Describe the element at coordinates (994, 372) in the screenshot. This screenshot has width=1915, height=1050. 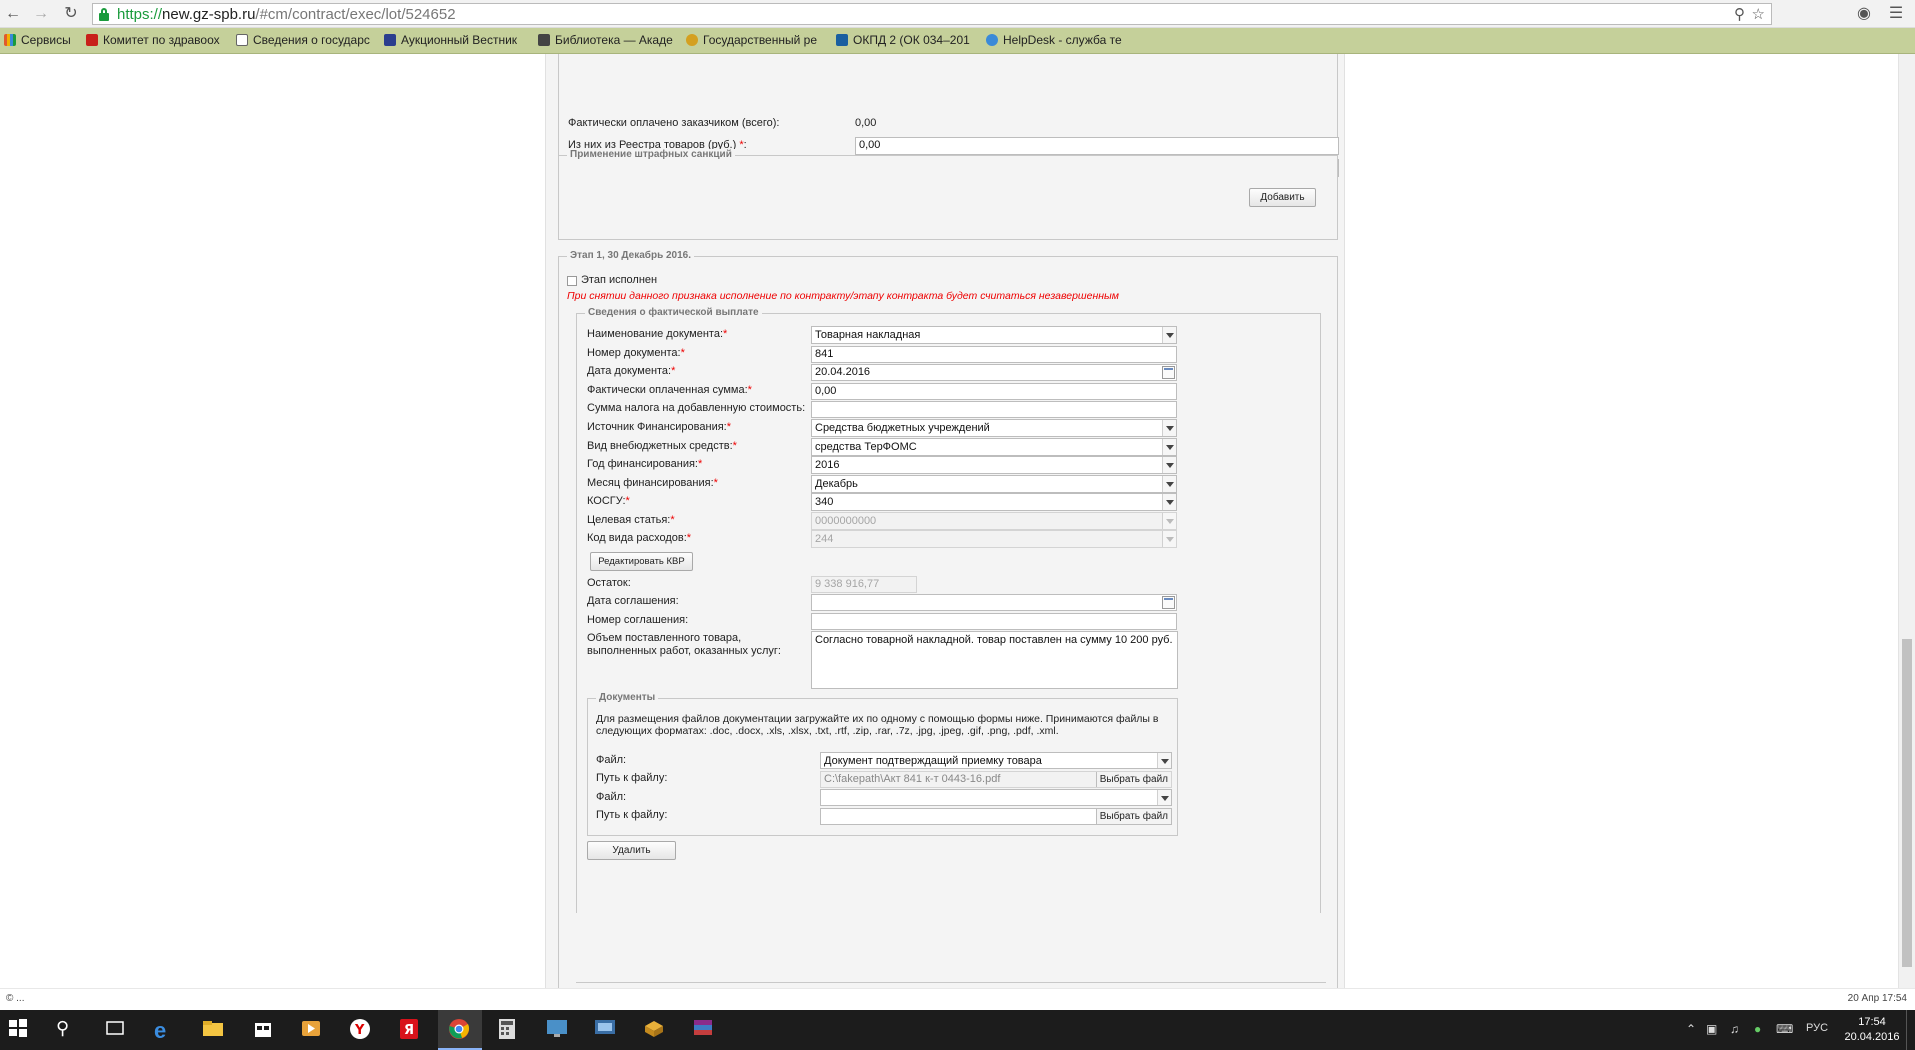
I see `doc-date-input: 20.04.2016` at that location.